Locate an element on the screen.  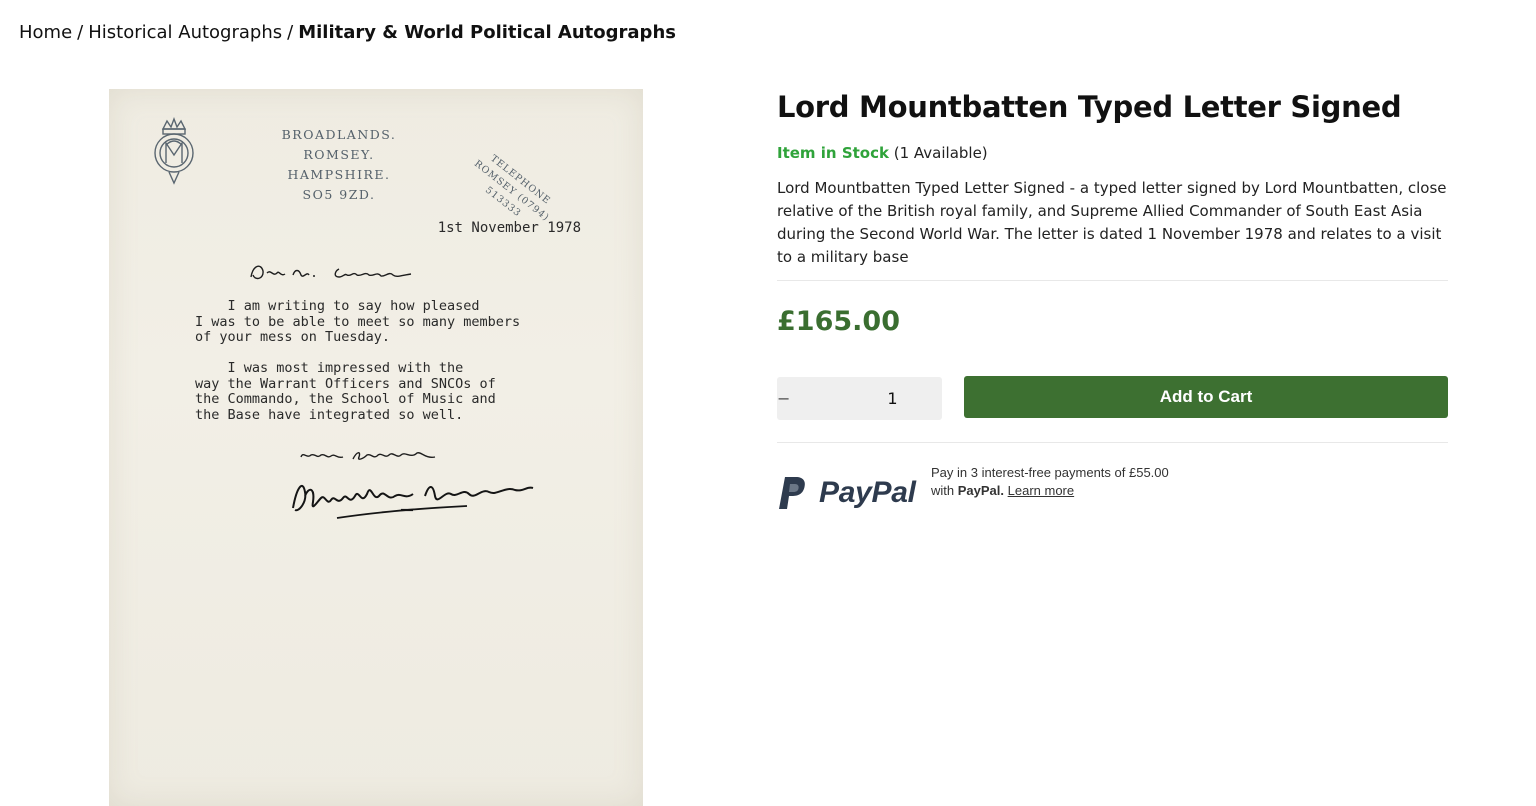
paypal-icon is located at coordinates (792, 493).